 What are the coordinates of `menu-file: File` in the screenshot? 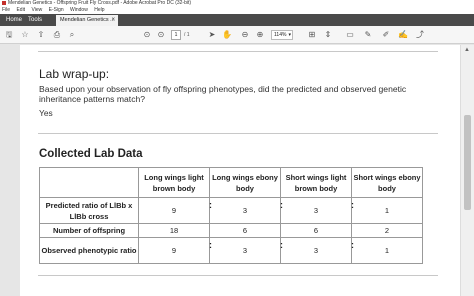 It's located at (6, 10).